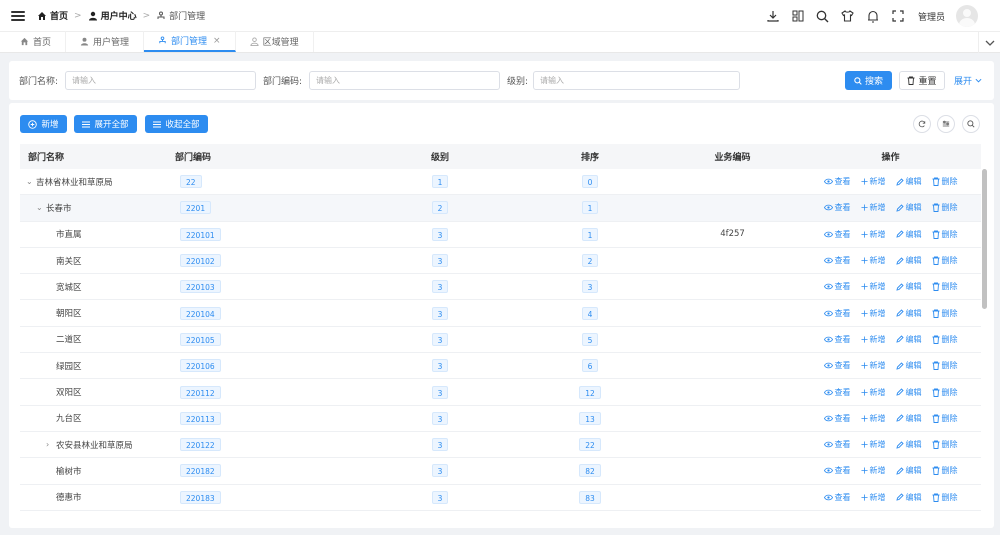 The image size is (1000, 535). What do you see at coordinates (500, 392) in the screenshot?
I see `table-row: 双阳区 220112 3 12 查看 新增 编辑 删除` at bounding box center [500, 392].